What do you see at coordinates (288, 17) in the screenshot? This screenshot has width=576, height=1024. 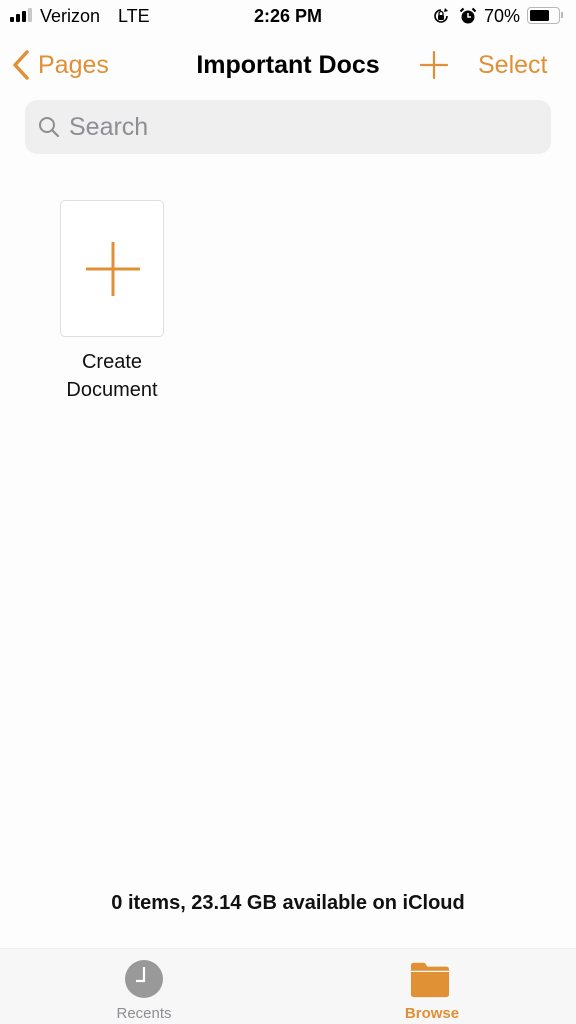 I see `status-bar: Verizon LTE 2:26 PM 70%` at bounding box center [288, 17].